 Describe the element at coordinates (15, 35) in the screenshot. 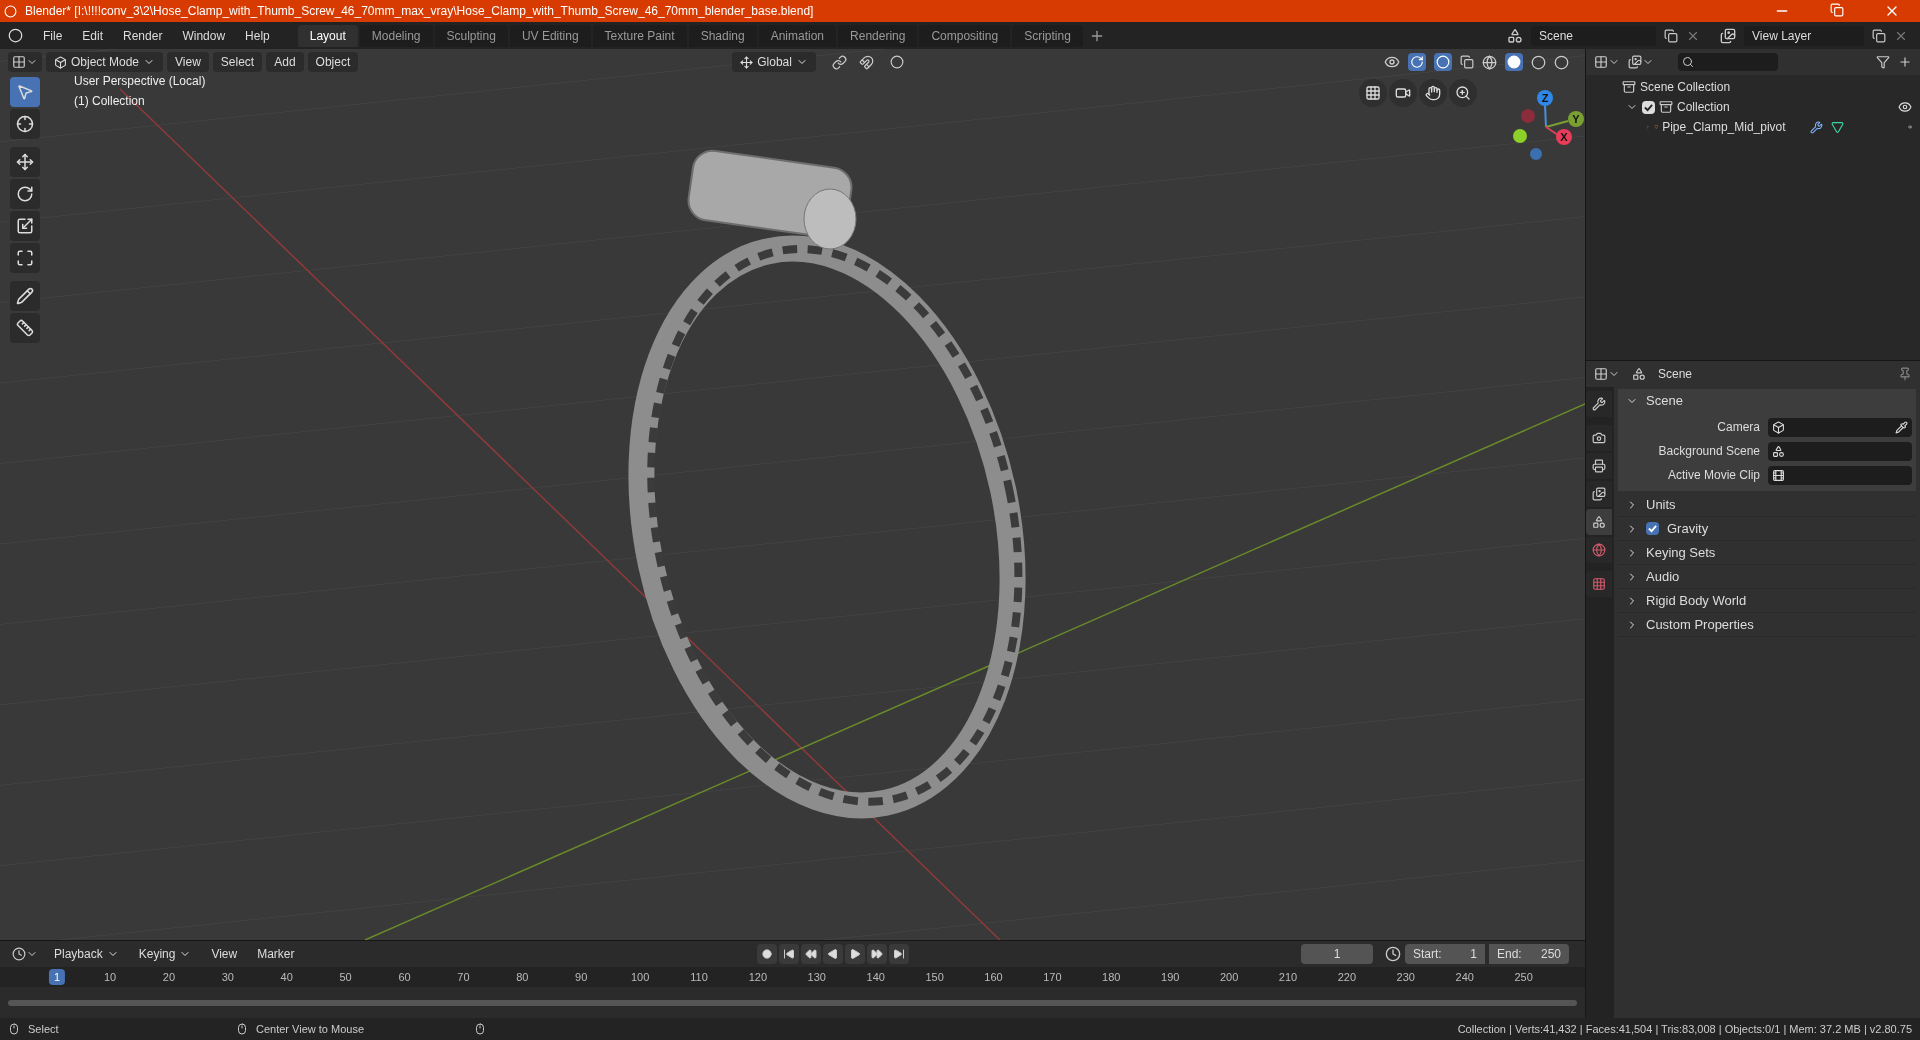

I see `blender-menu-icon` at that location.